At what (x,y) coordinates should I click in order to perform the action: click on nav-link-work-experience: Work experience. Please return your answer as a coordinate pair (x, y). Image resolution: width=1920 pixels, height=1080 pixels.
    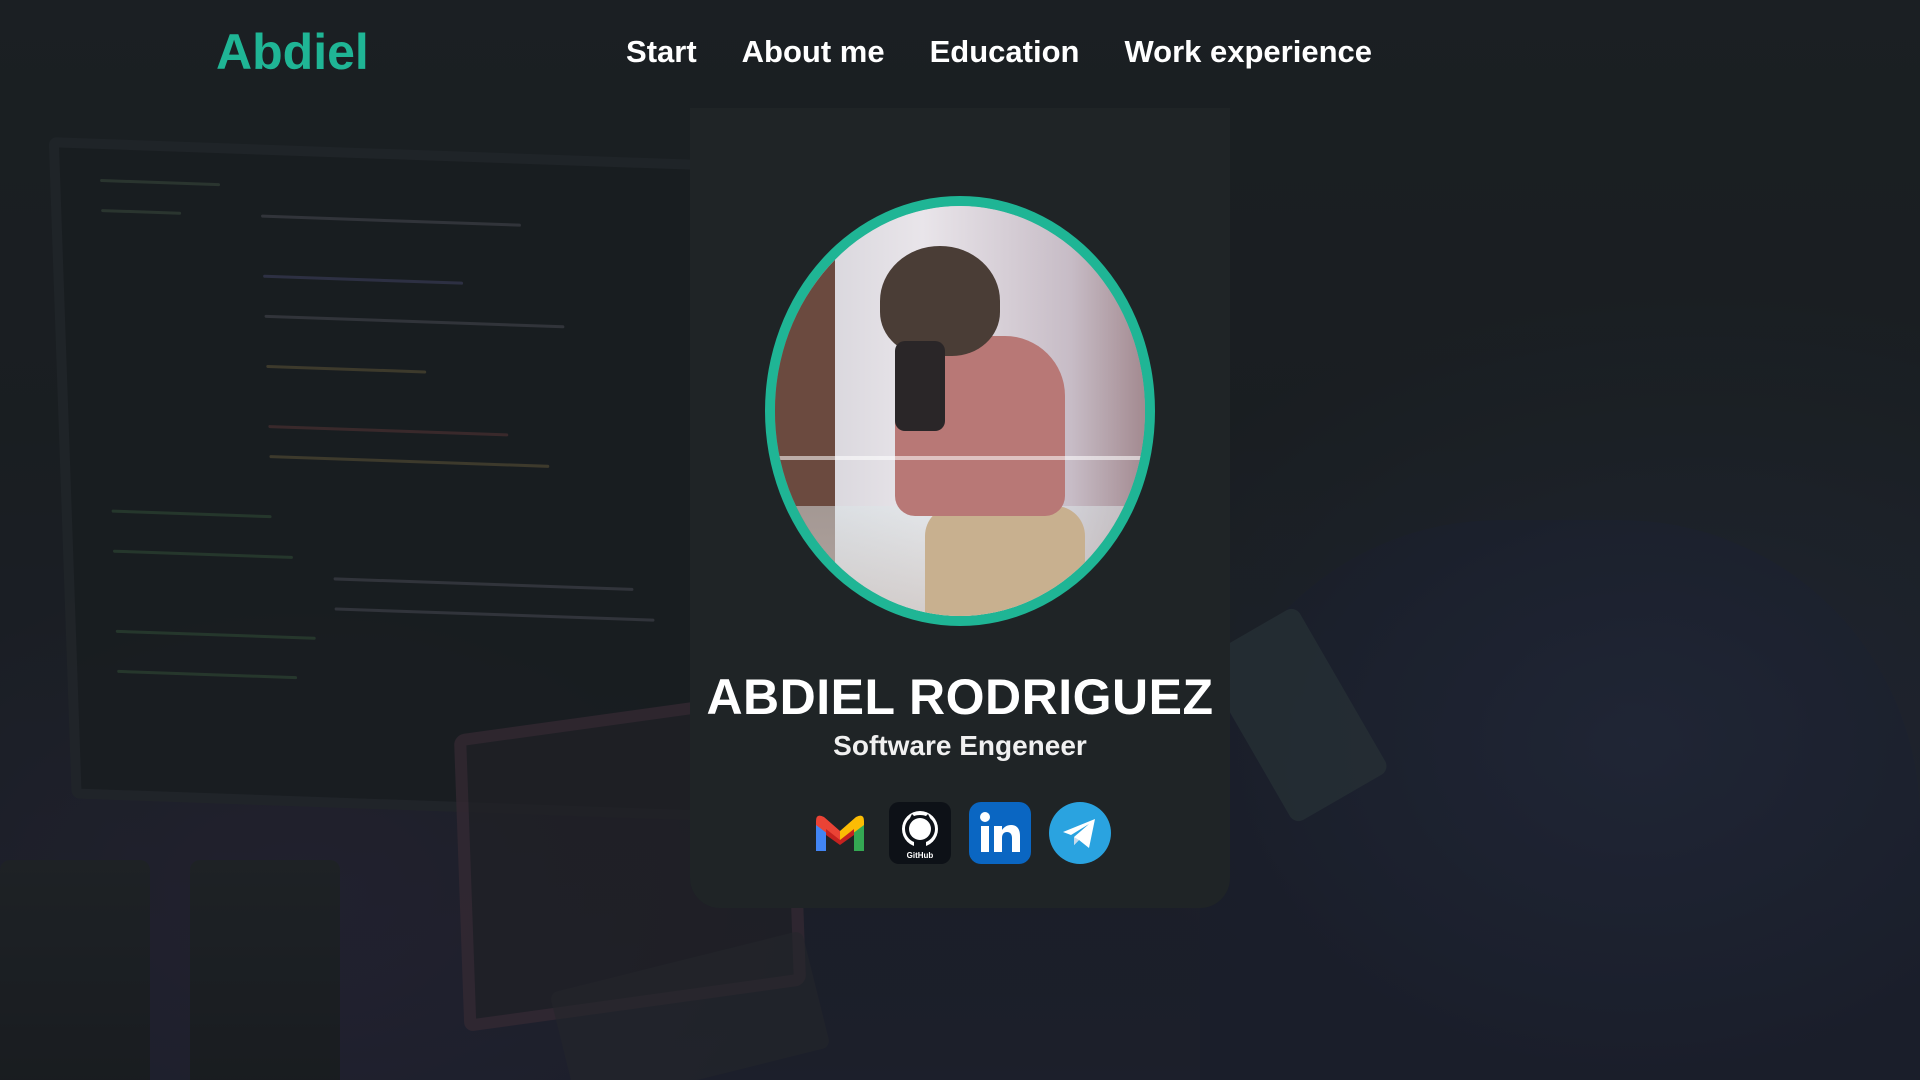
    Looking at the image, I should click on (1248, 52).